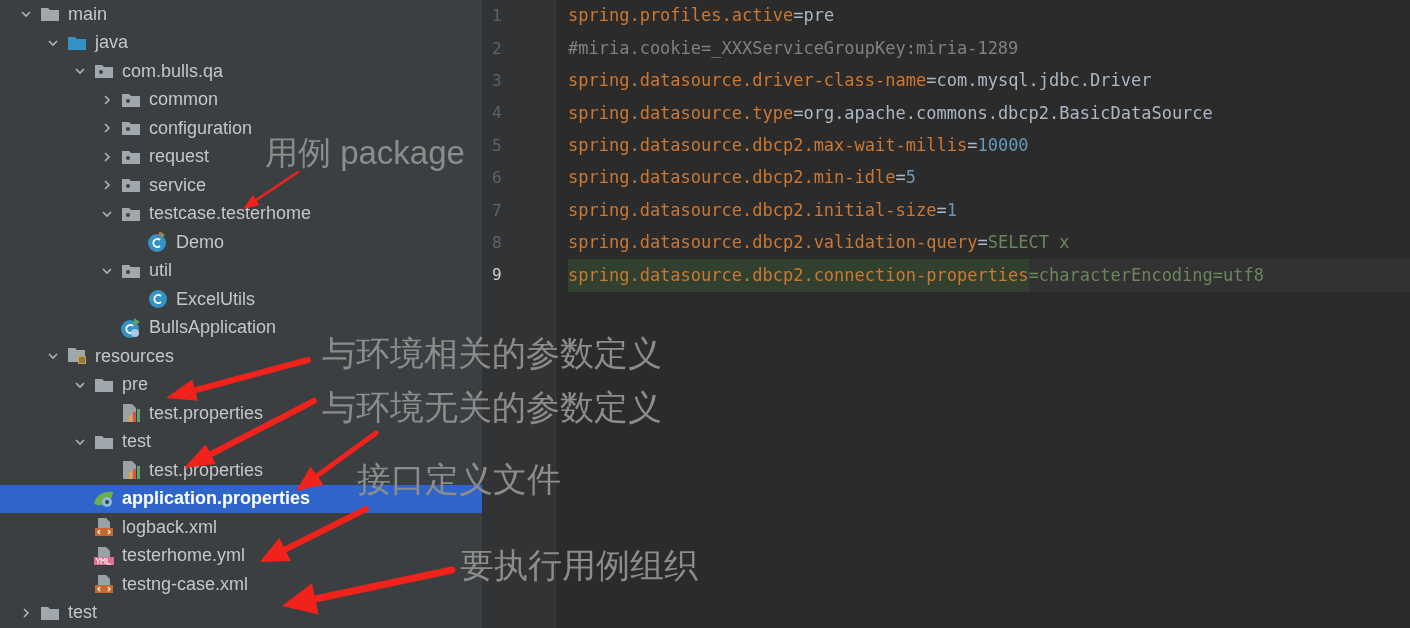  I want to click on tree-item: main, so click(63, 14).